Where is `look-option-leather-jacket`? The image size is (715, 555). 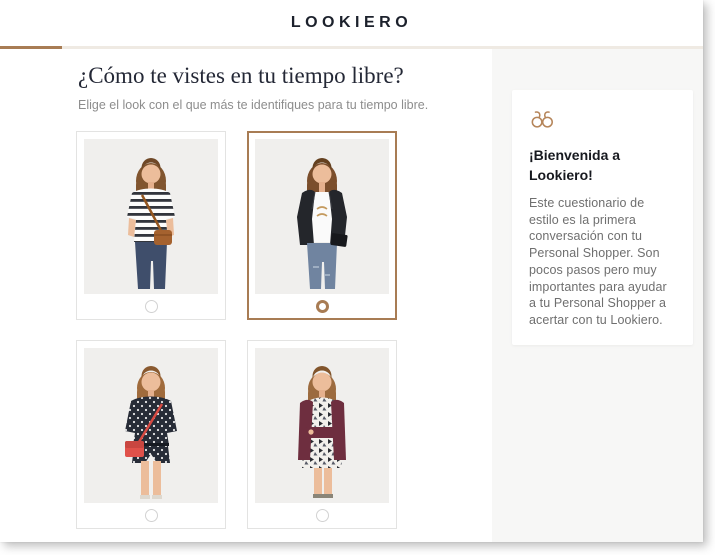
look-option-leather-jacket is located at coordinates (322, 225).